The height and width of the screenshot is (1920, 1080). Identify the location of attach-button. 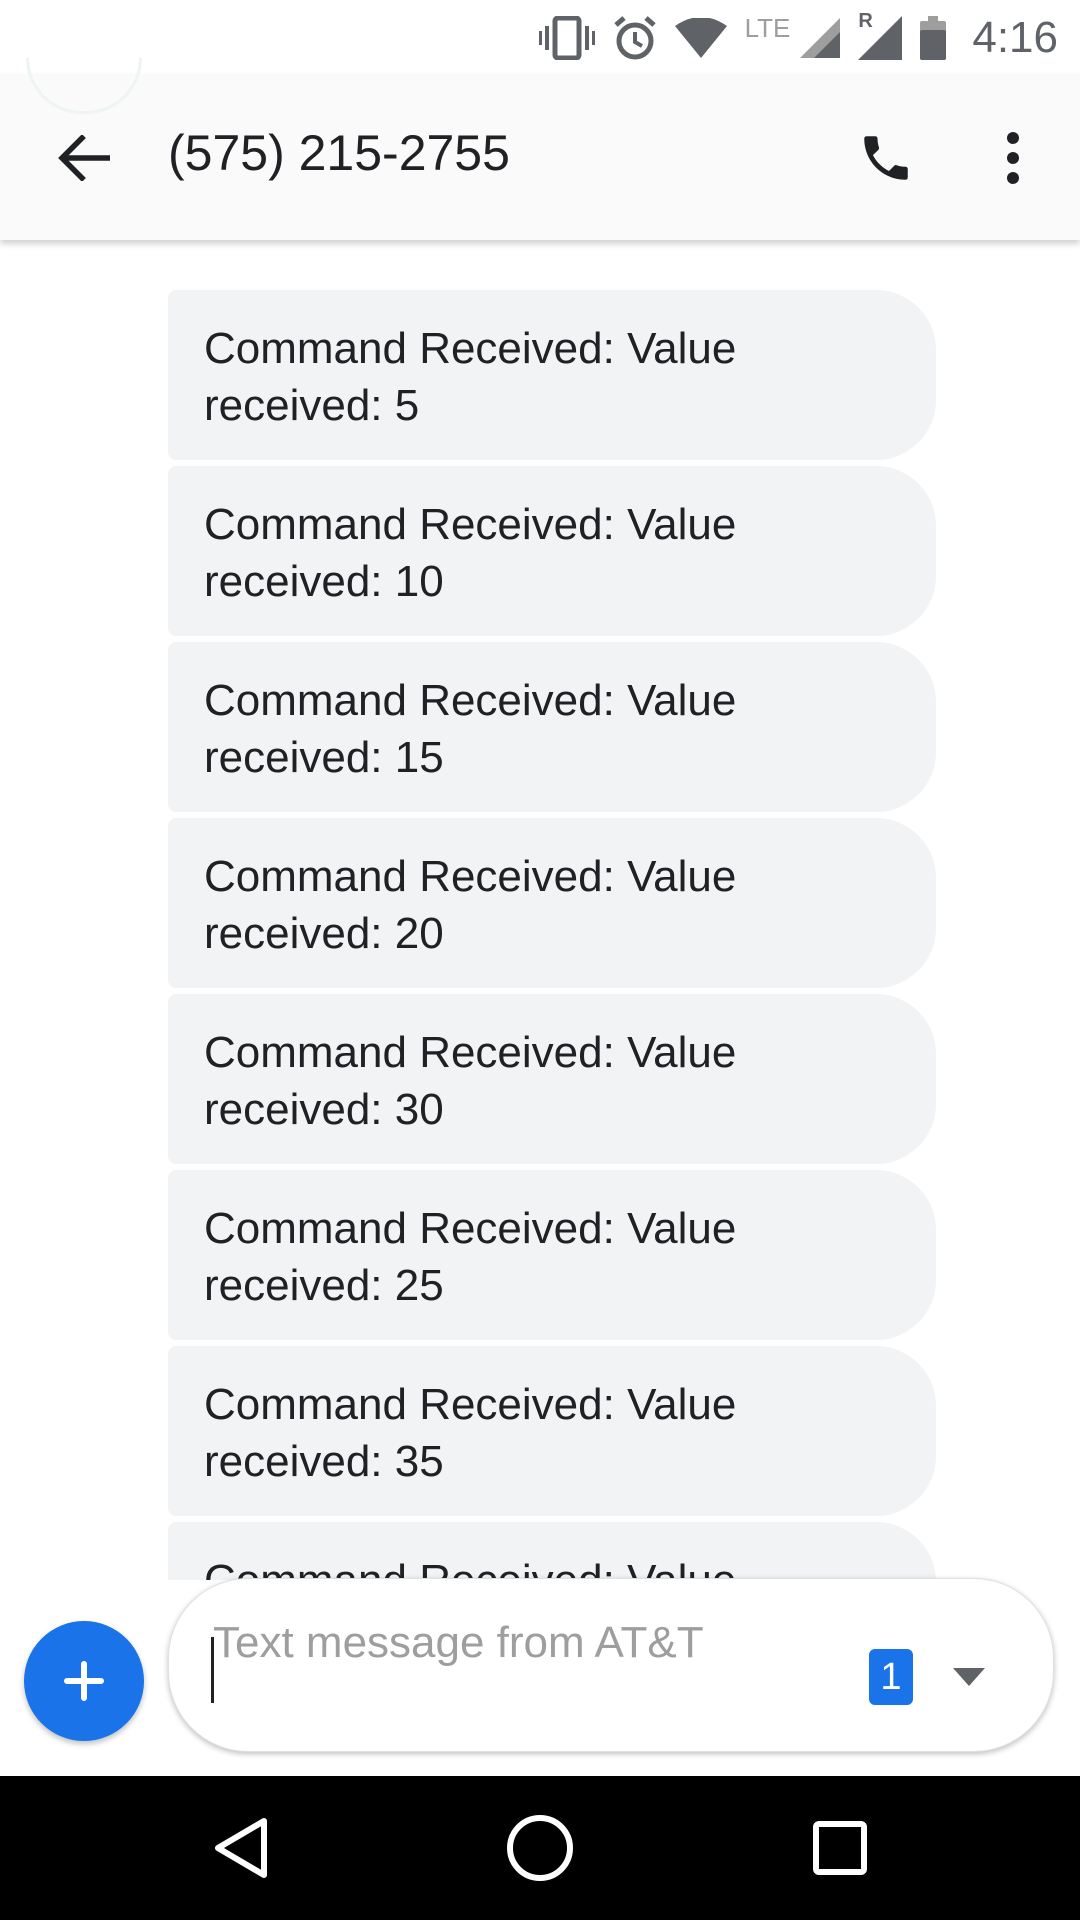
(84, 1681).